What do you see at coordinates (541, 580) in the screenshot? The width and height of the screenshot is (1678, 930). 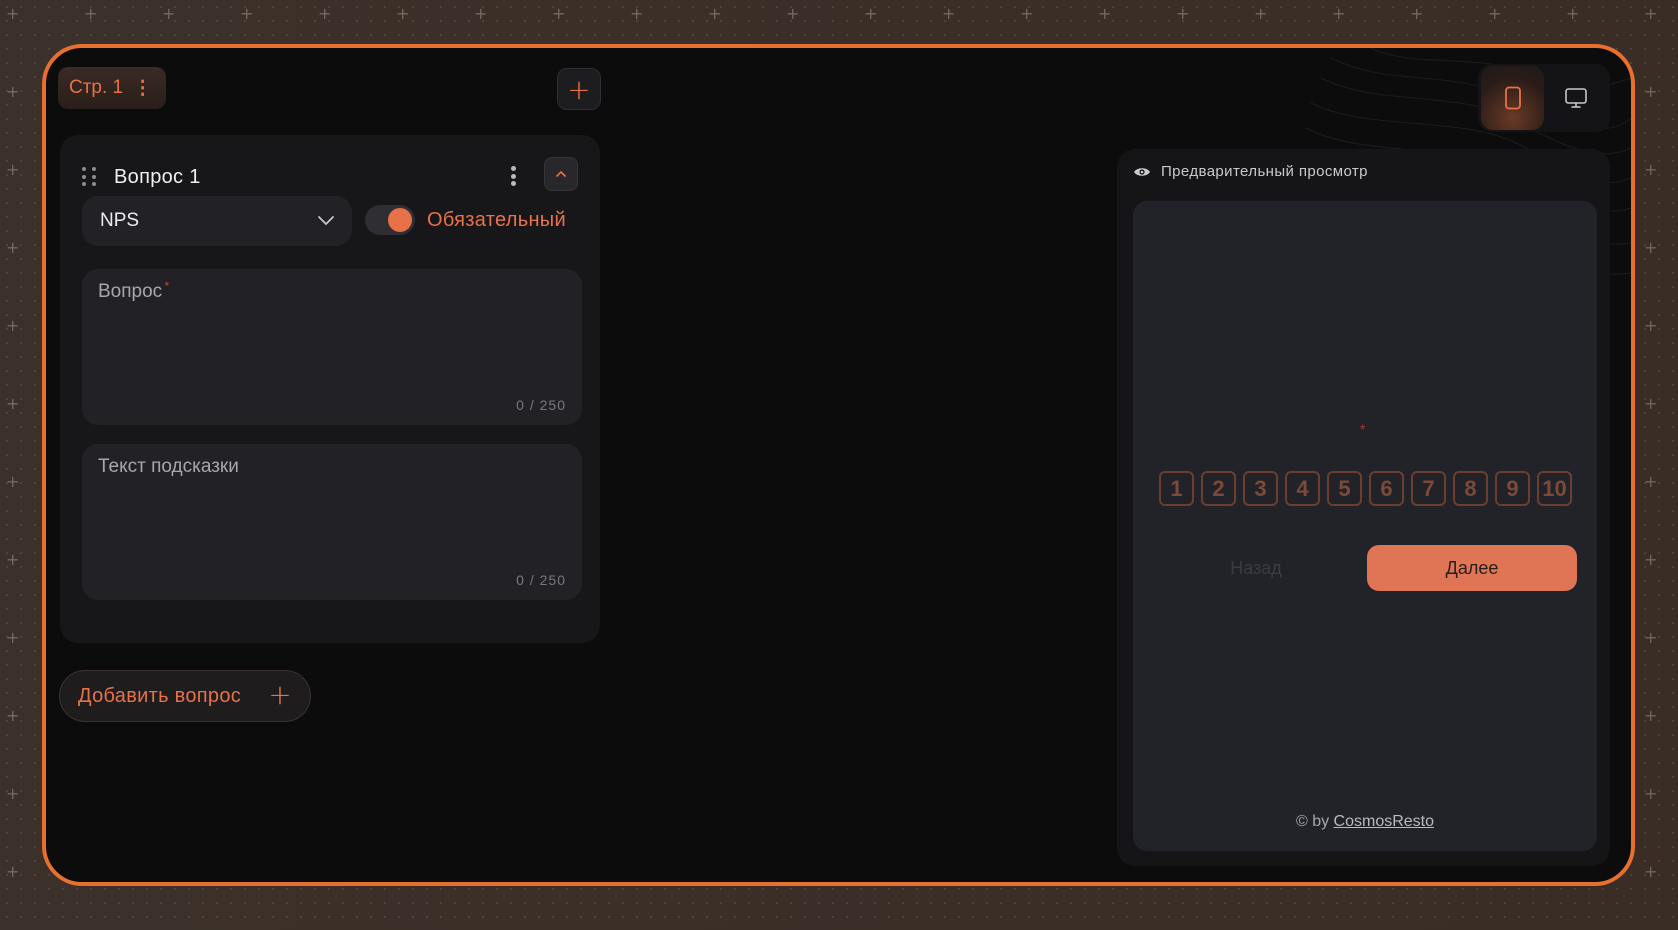 I see `hint-char-counter: 0 / 250` at bounding box center [541, 580].